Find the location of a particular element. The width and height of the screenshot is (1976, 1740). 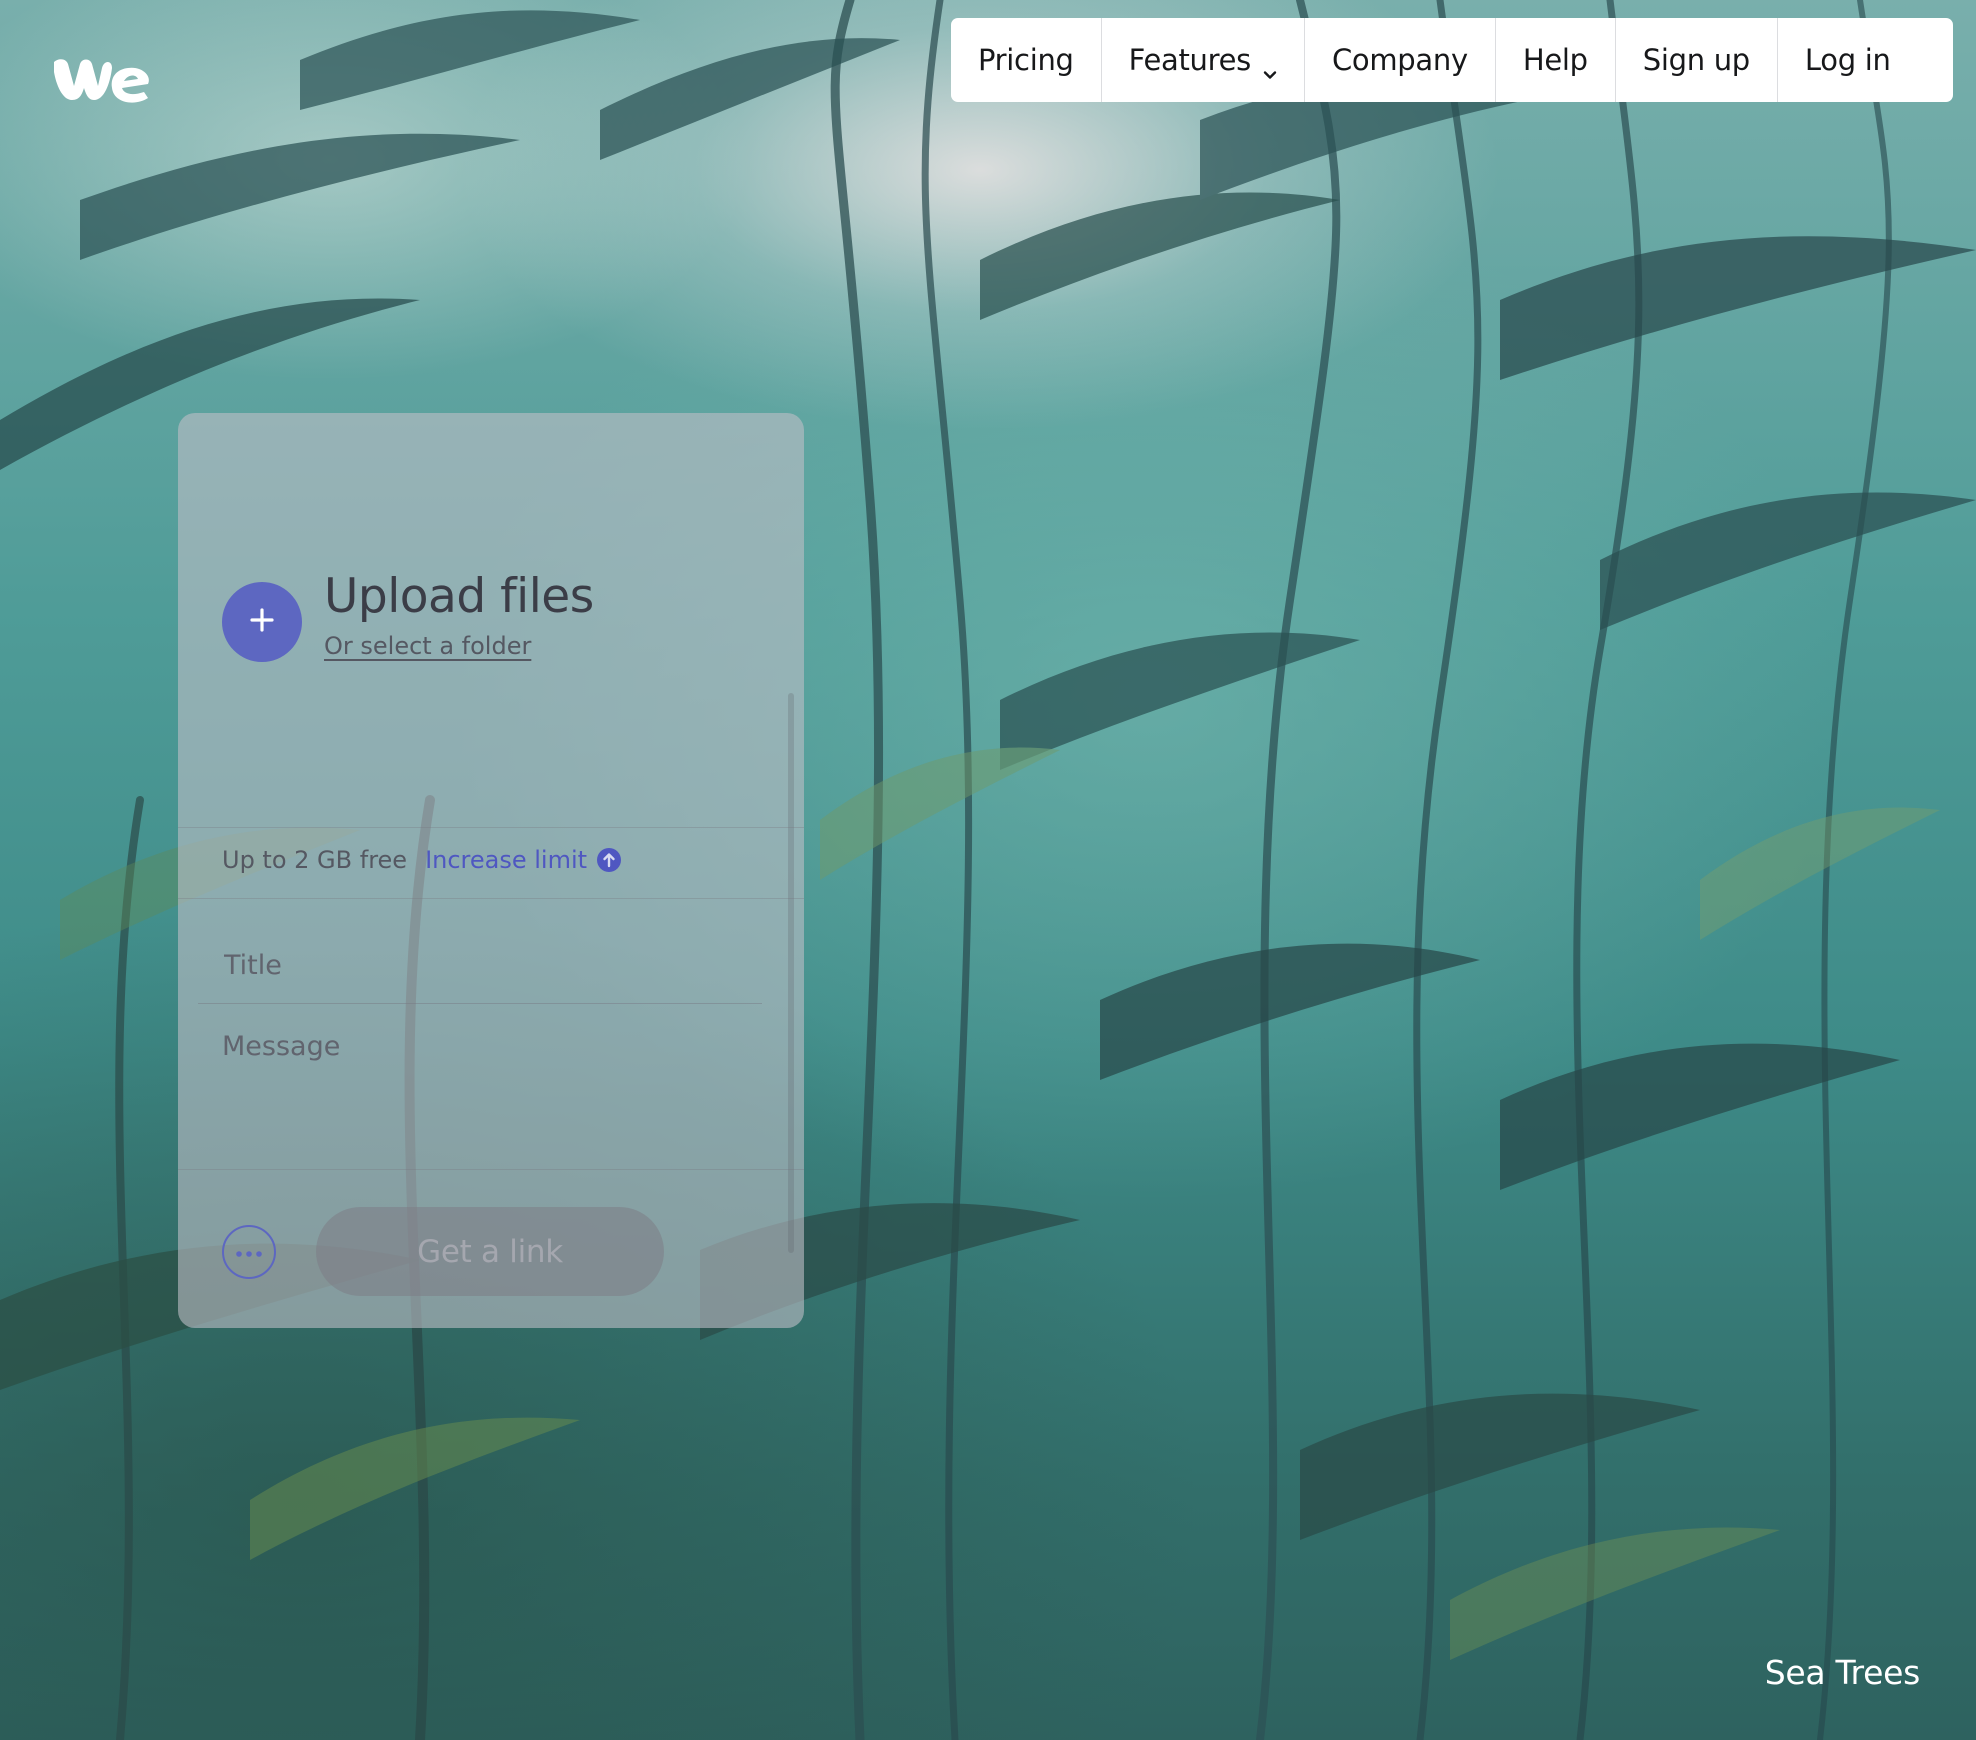

nav-help-label: Help is located at coordinates (1555, 60).